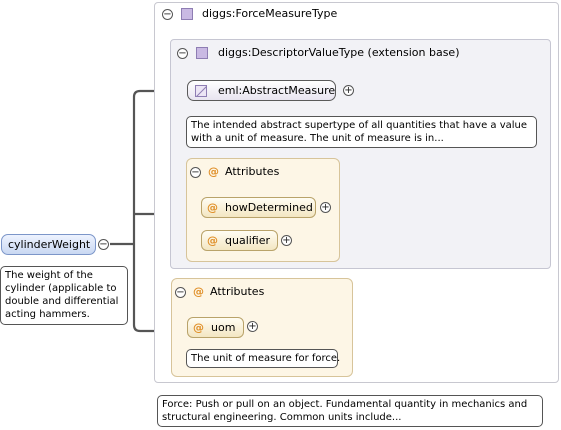 The height and width of the screenshot is (430, 561). What do you see at coordinates (269, 207) in the screenshot?
I see `attribute-label: howDetermined` at bounding box center [269, 207].